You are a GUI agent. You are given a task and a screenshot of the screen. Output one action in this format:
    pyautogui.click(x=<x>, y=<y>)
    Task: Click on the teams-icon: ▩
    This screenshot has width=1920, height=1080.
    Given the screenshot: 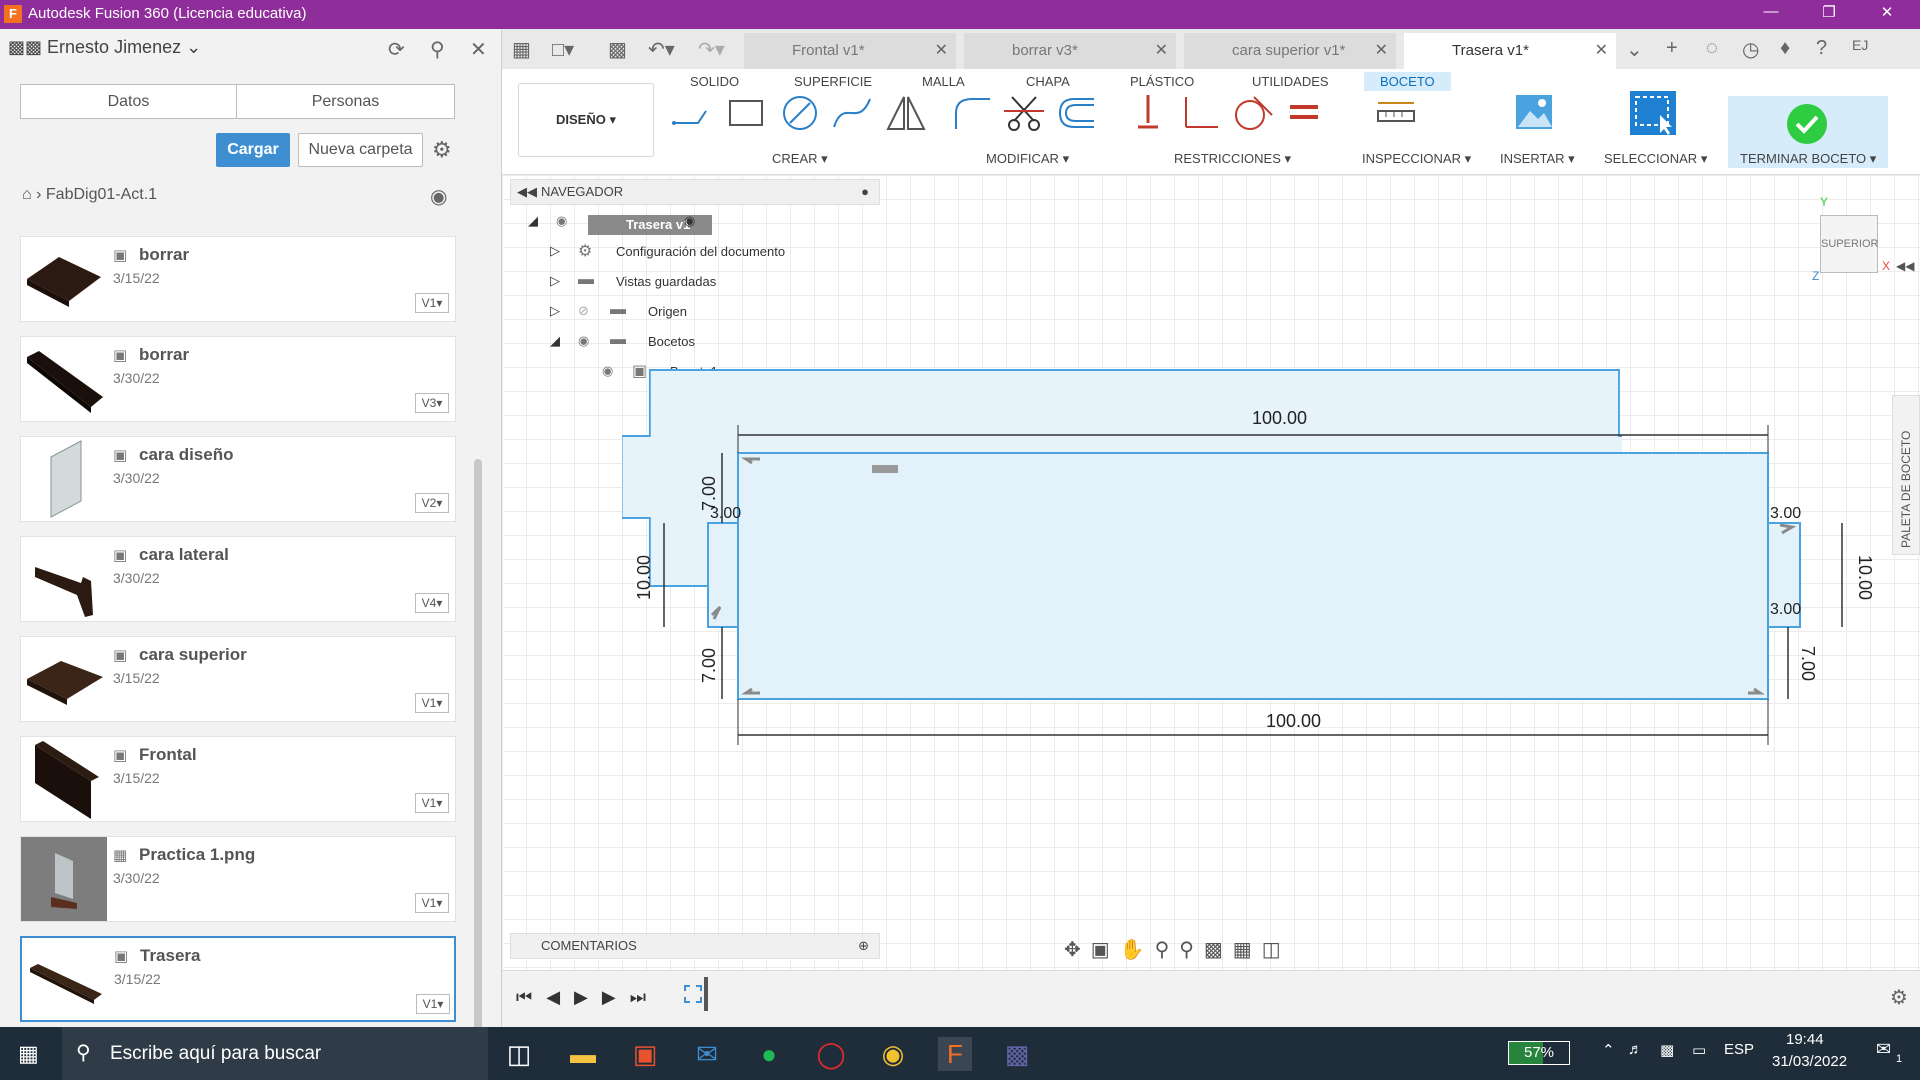 What is the action you would take?
    pyautogui.click(x=1017, y=1054)
    